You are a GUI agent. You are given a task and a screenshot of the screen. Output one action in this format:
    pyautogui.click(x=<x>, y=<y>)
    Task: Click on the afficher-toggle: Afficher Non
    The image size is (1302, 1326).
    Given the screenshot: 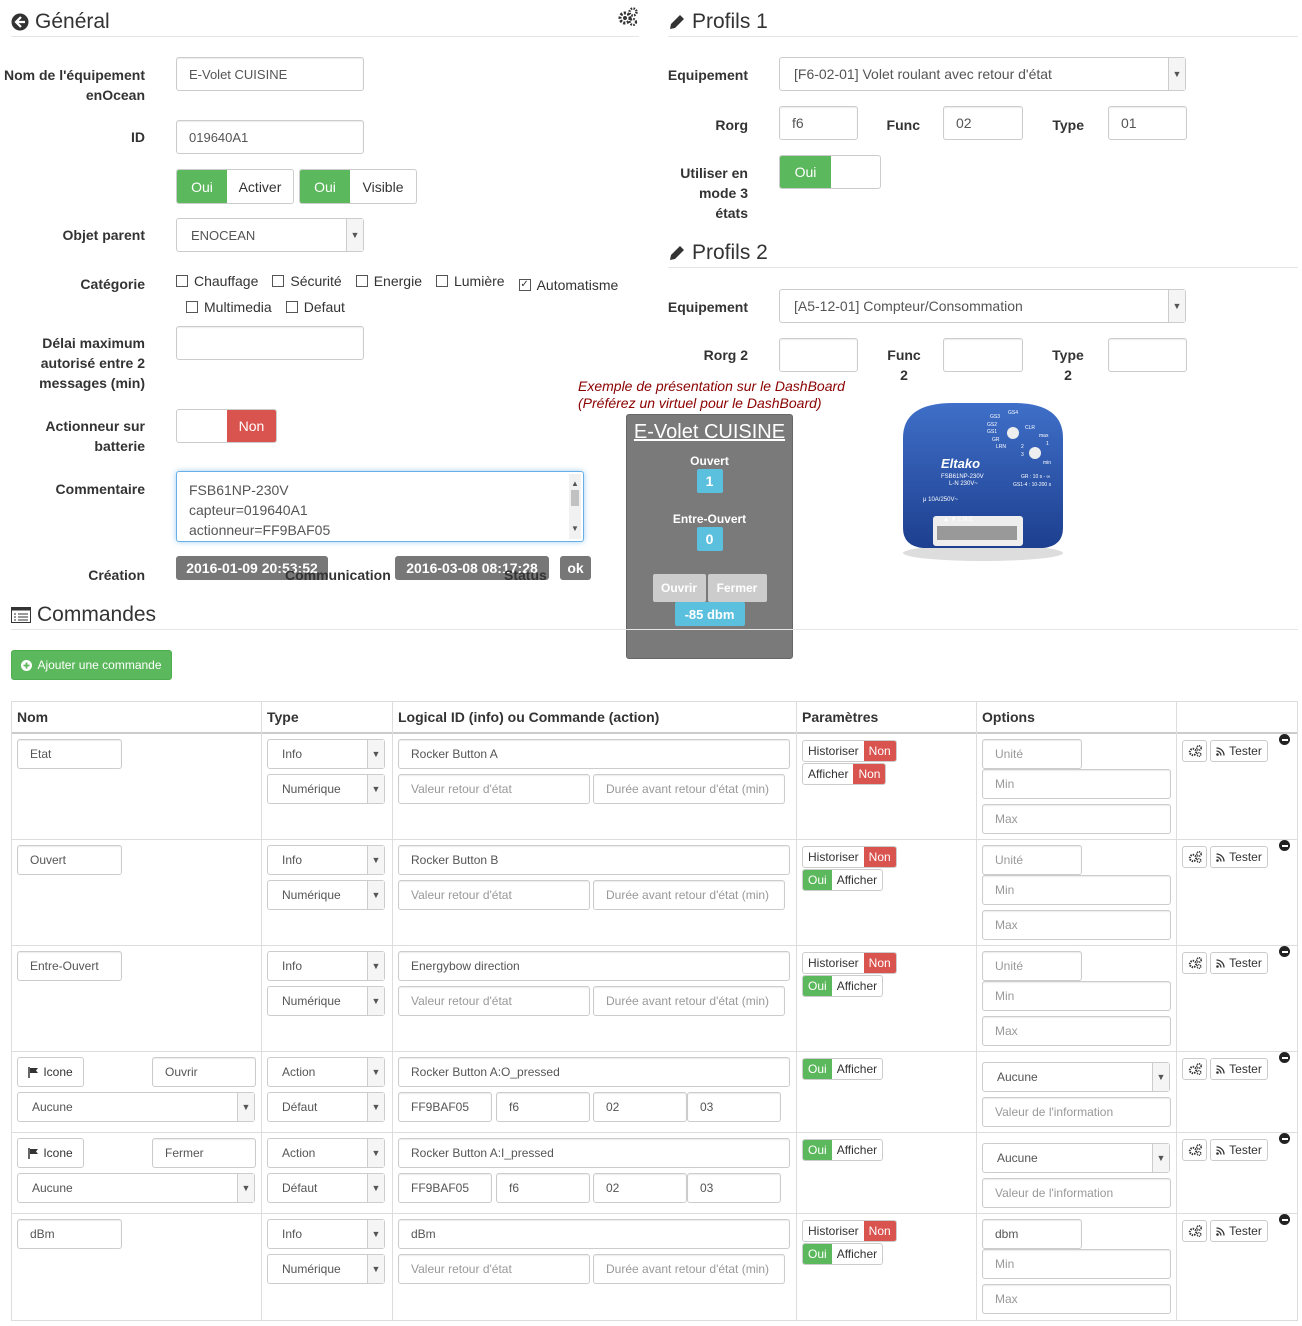 What is the action you would take?
    pyautogui.click(x=844, y=774)
    